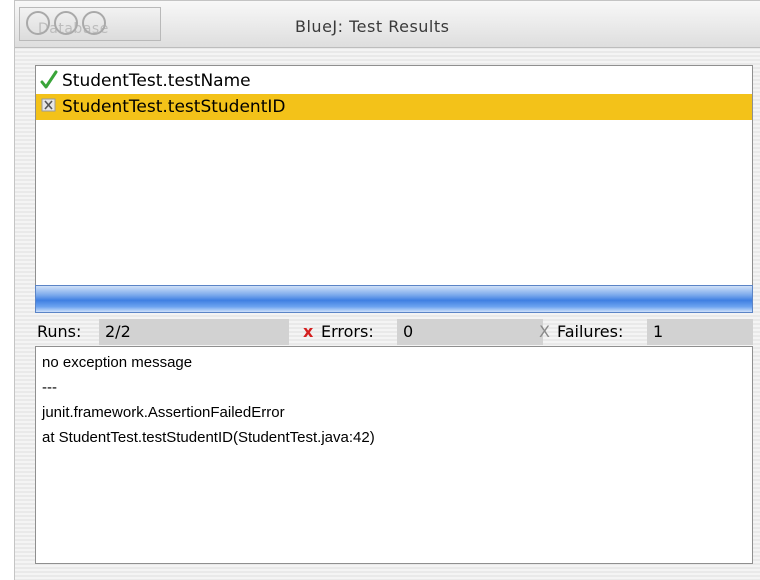  I want to click on failures-count: 1, so click(658, 331).